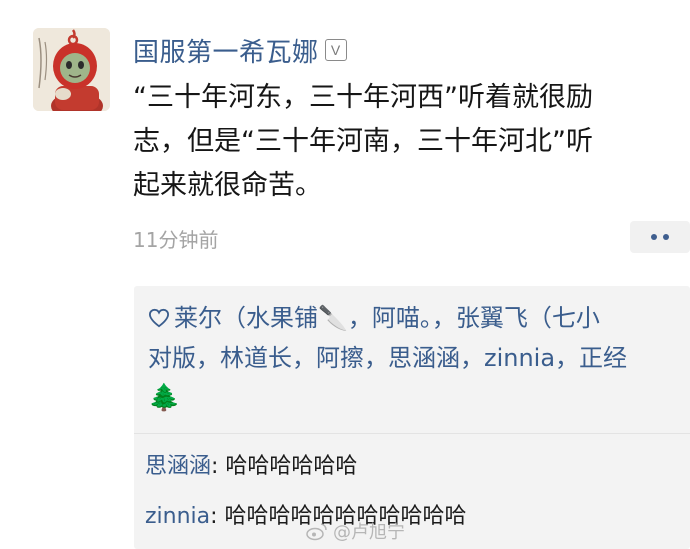 This screenshot has width=690, height=549. I want to click on likes-line: 对版，林道长，阿擦，思涵涵，zinnia，正经, so click(418, 358).